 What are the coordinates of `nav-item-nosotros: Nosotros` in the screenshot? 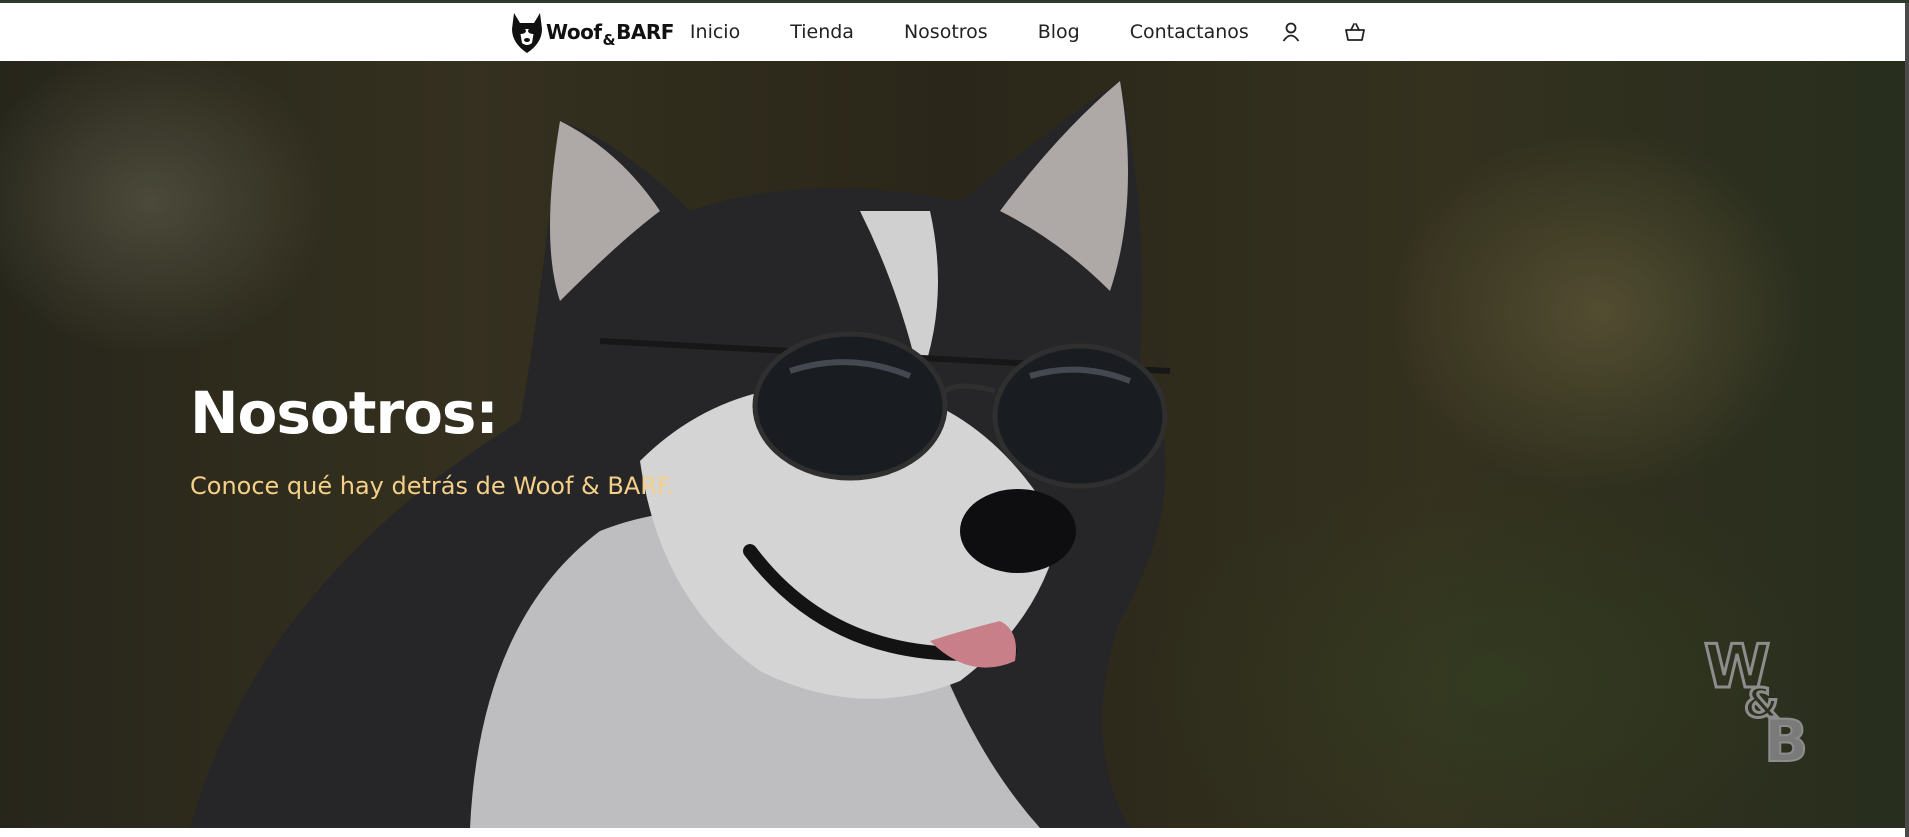 It's located at (946, 32).